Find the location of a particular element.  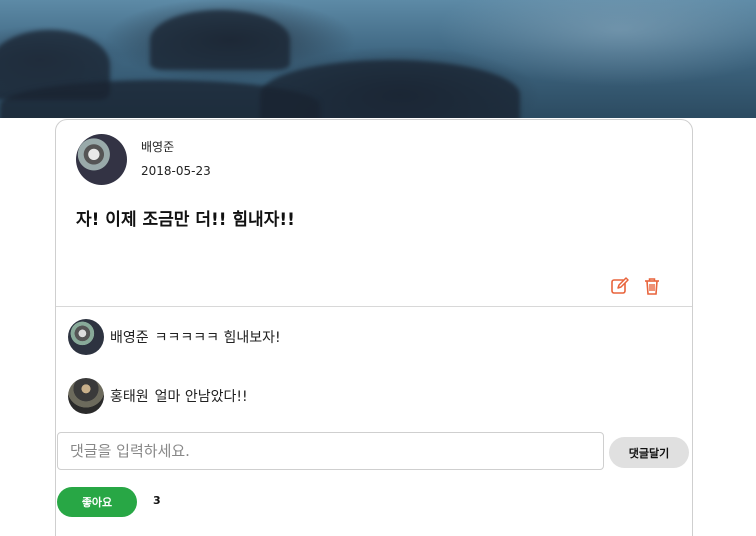

comment-author: 홍태원 is located at coordinates (129, 396).